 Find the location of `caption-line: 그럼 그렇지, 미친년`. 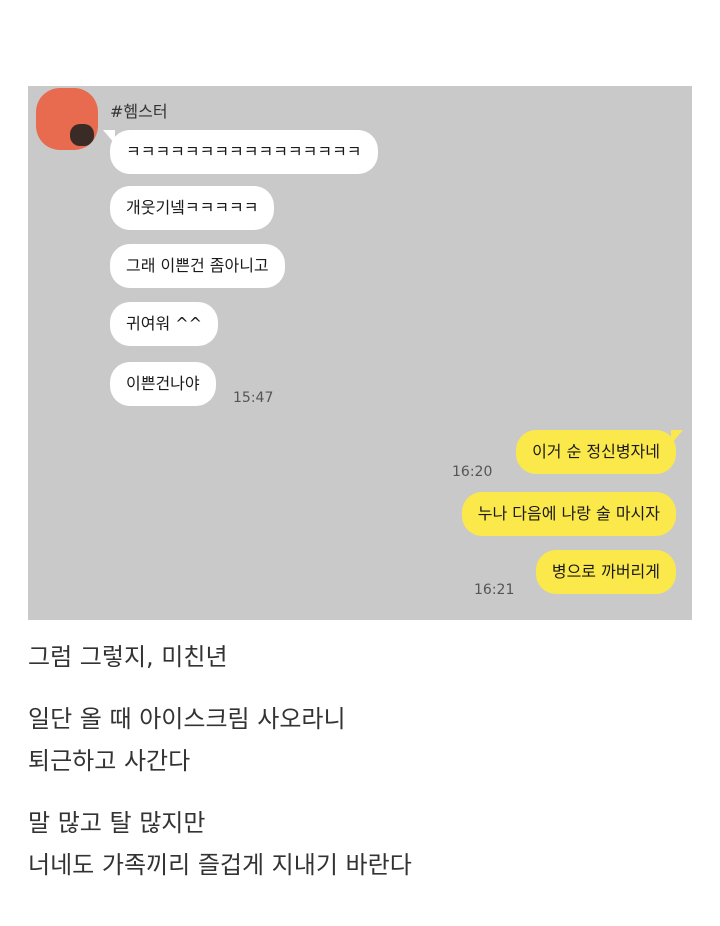

caption-line: 그럼 그렇지, 미친년 is located at coordinates (128, 657).